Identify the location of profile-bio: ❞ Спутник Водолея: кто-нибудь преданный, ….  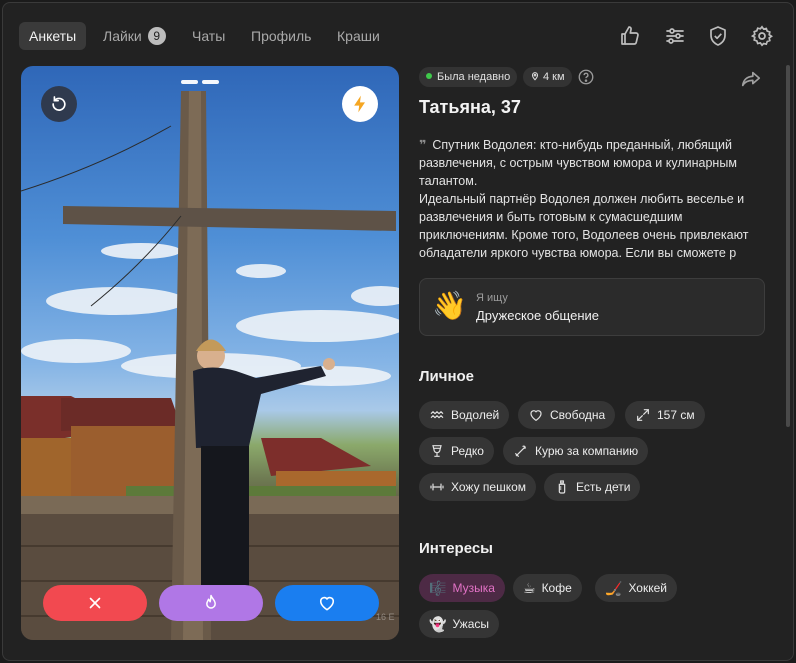
(592, 199).